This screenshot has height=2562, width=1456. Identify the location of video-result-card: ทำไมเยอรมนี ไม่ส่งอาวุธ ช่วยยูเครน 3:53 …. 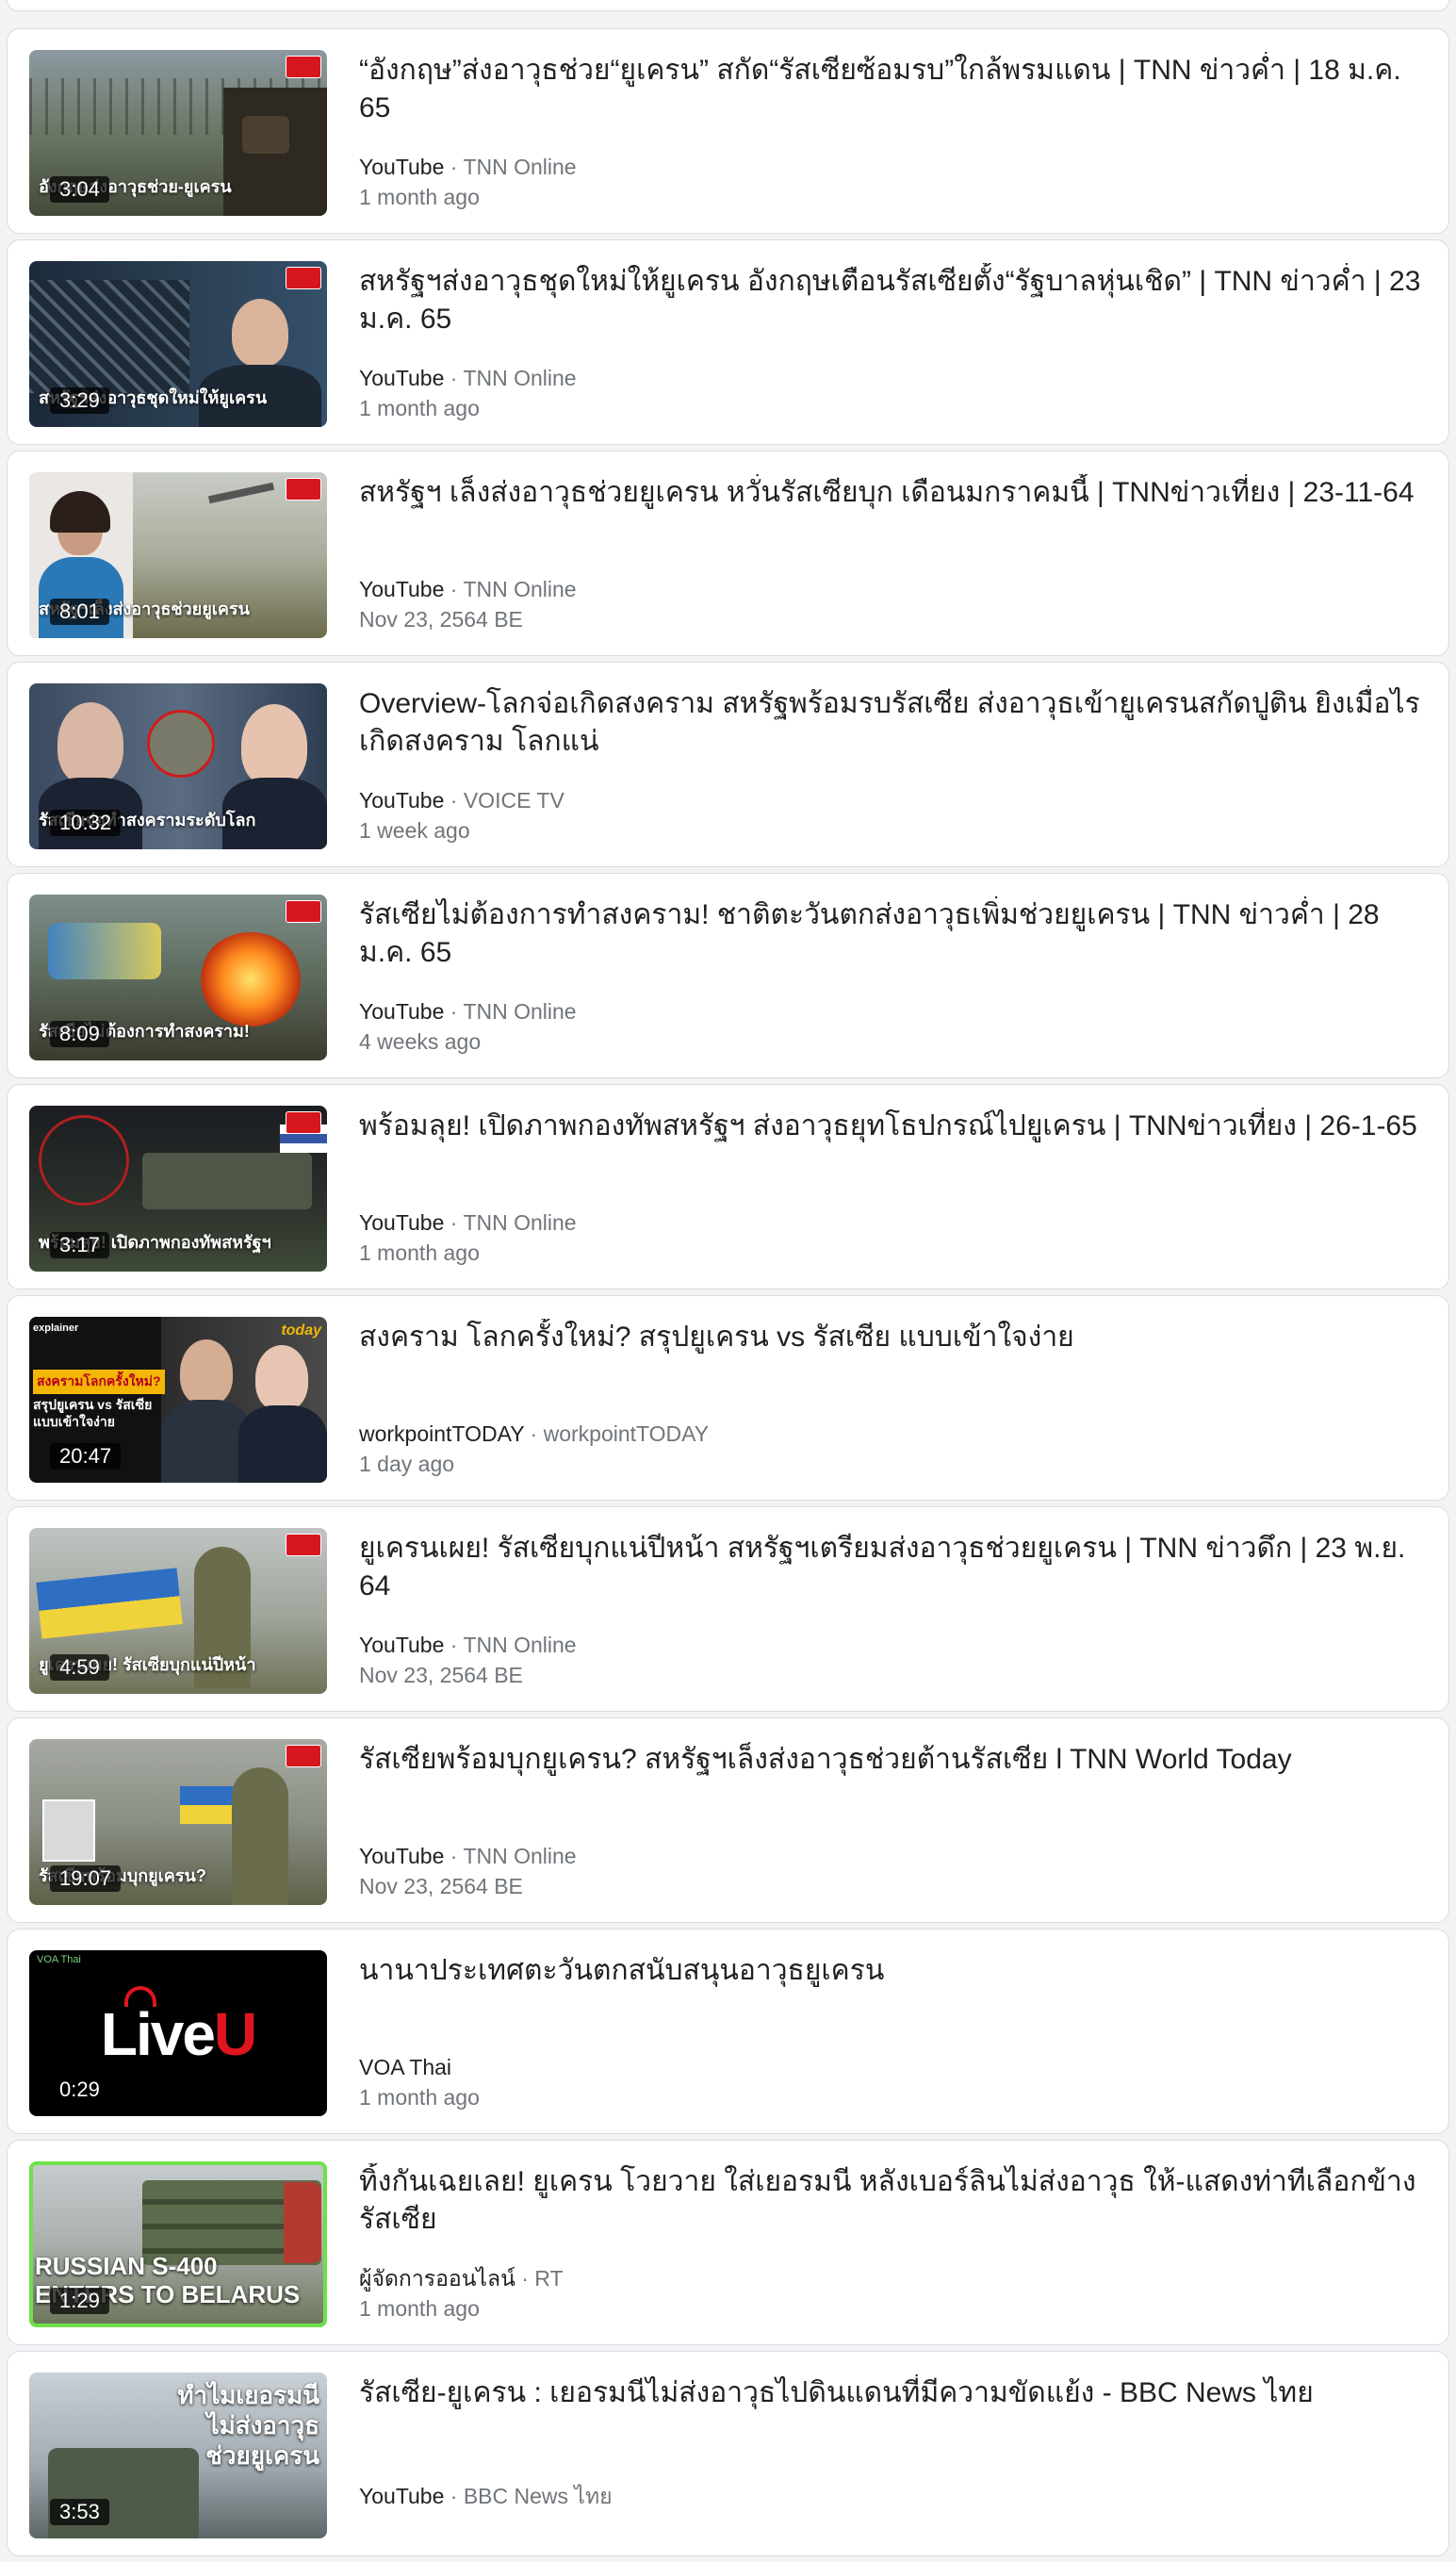
(728, 2454).